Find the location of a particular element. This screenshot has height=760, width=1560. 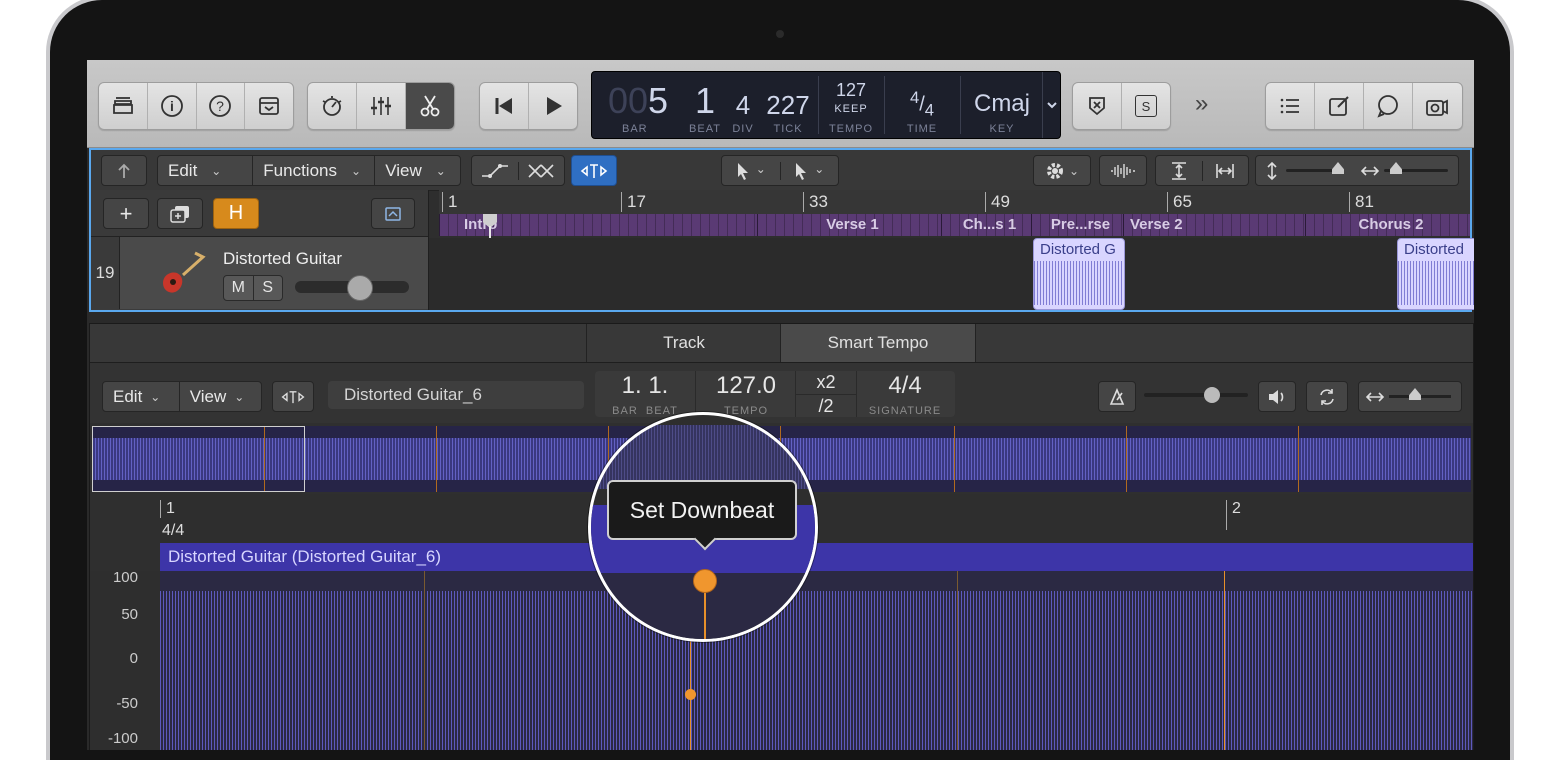

toolbar-button is located at coordinates (269, 106).